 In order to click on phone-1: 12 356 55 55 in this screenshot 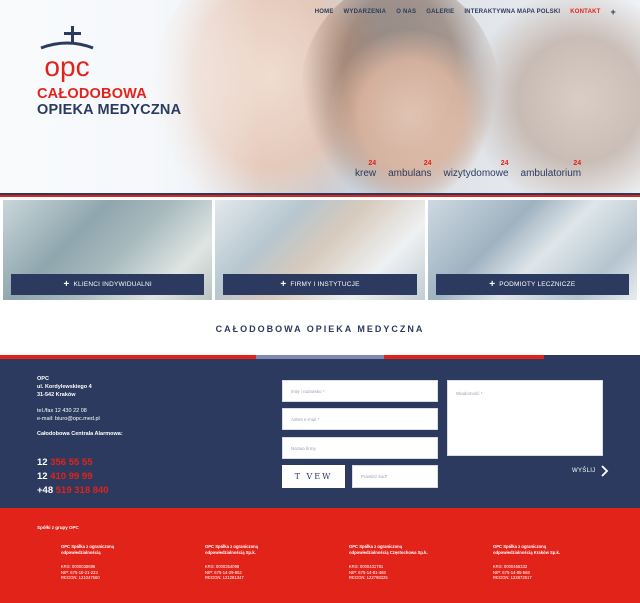, I will do `click(73, 463)`.